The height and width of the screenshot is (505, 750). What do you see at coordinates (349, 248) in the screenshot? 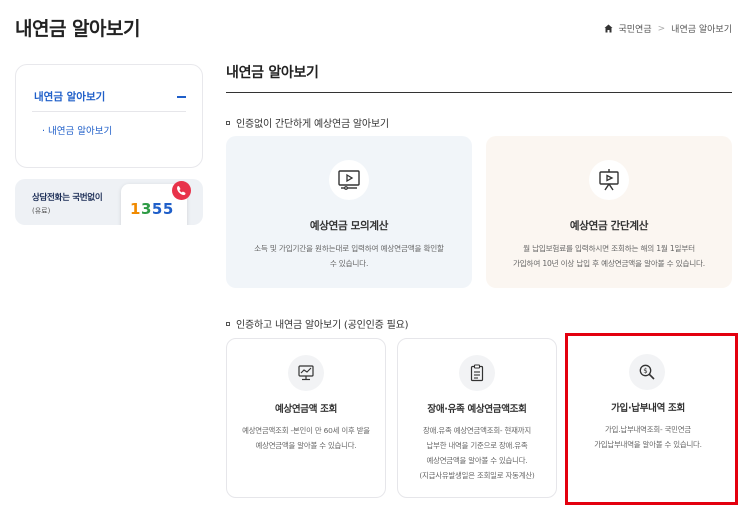
I see `card-desc-line: 소득 및 가입기간을 원하는대로 입력하여 예상연금액을 확인할` at bounding box center [349, 248].